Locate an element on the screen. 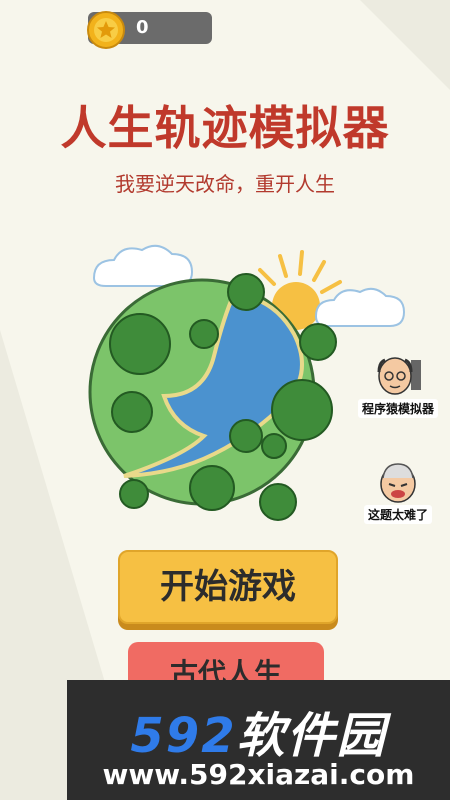 This screenshot has width=450, height=800. watermark-brand: 592软件园 is located at coordinates (258, 731).